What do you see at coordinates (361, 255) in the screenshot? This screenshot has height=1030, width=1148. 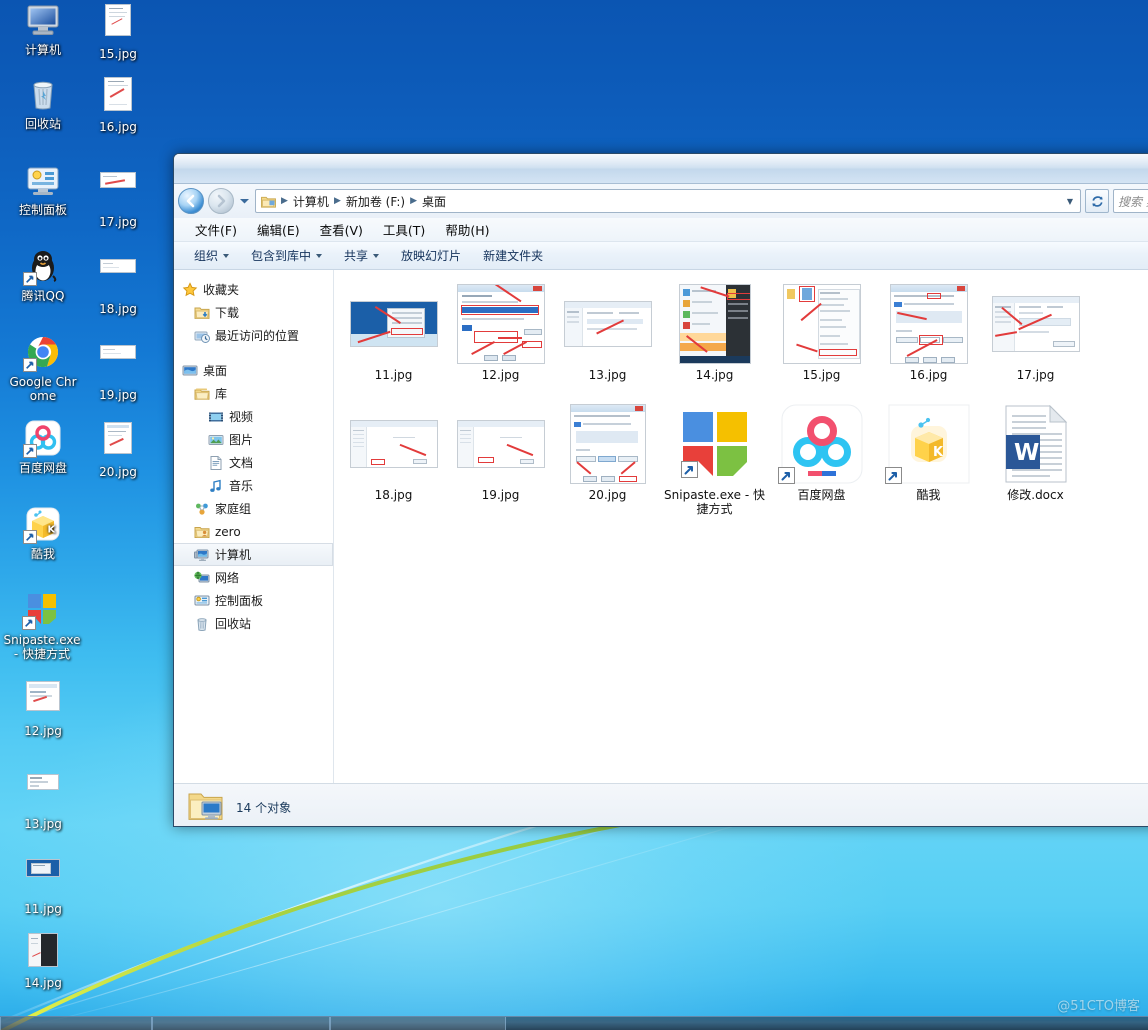 I see `toolbar-share: 共享` at bounding box center [361, 255].